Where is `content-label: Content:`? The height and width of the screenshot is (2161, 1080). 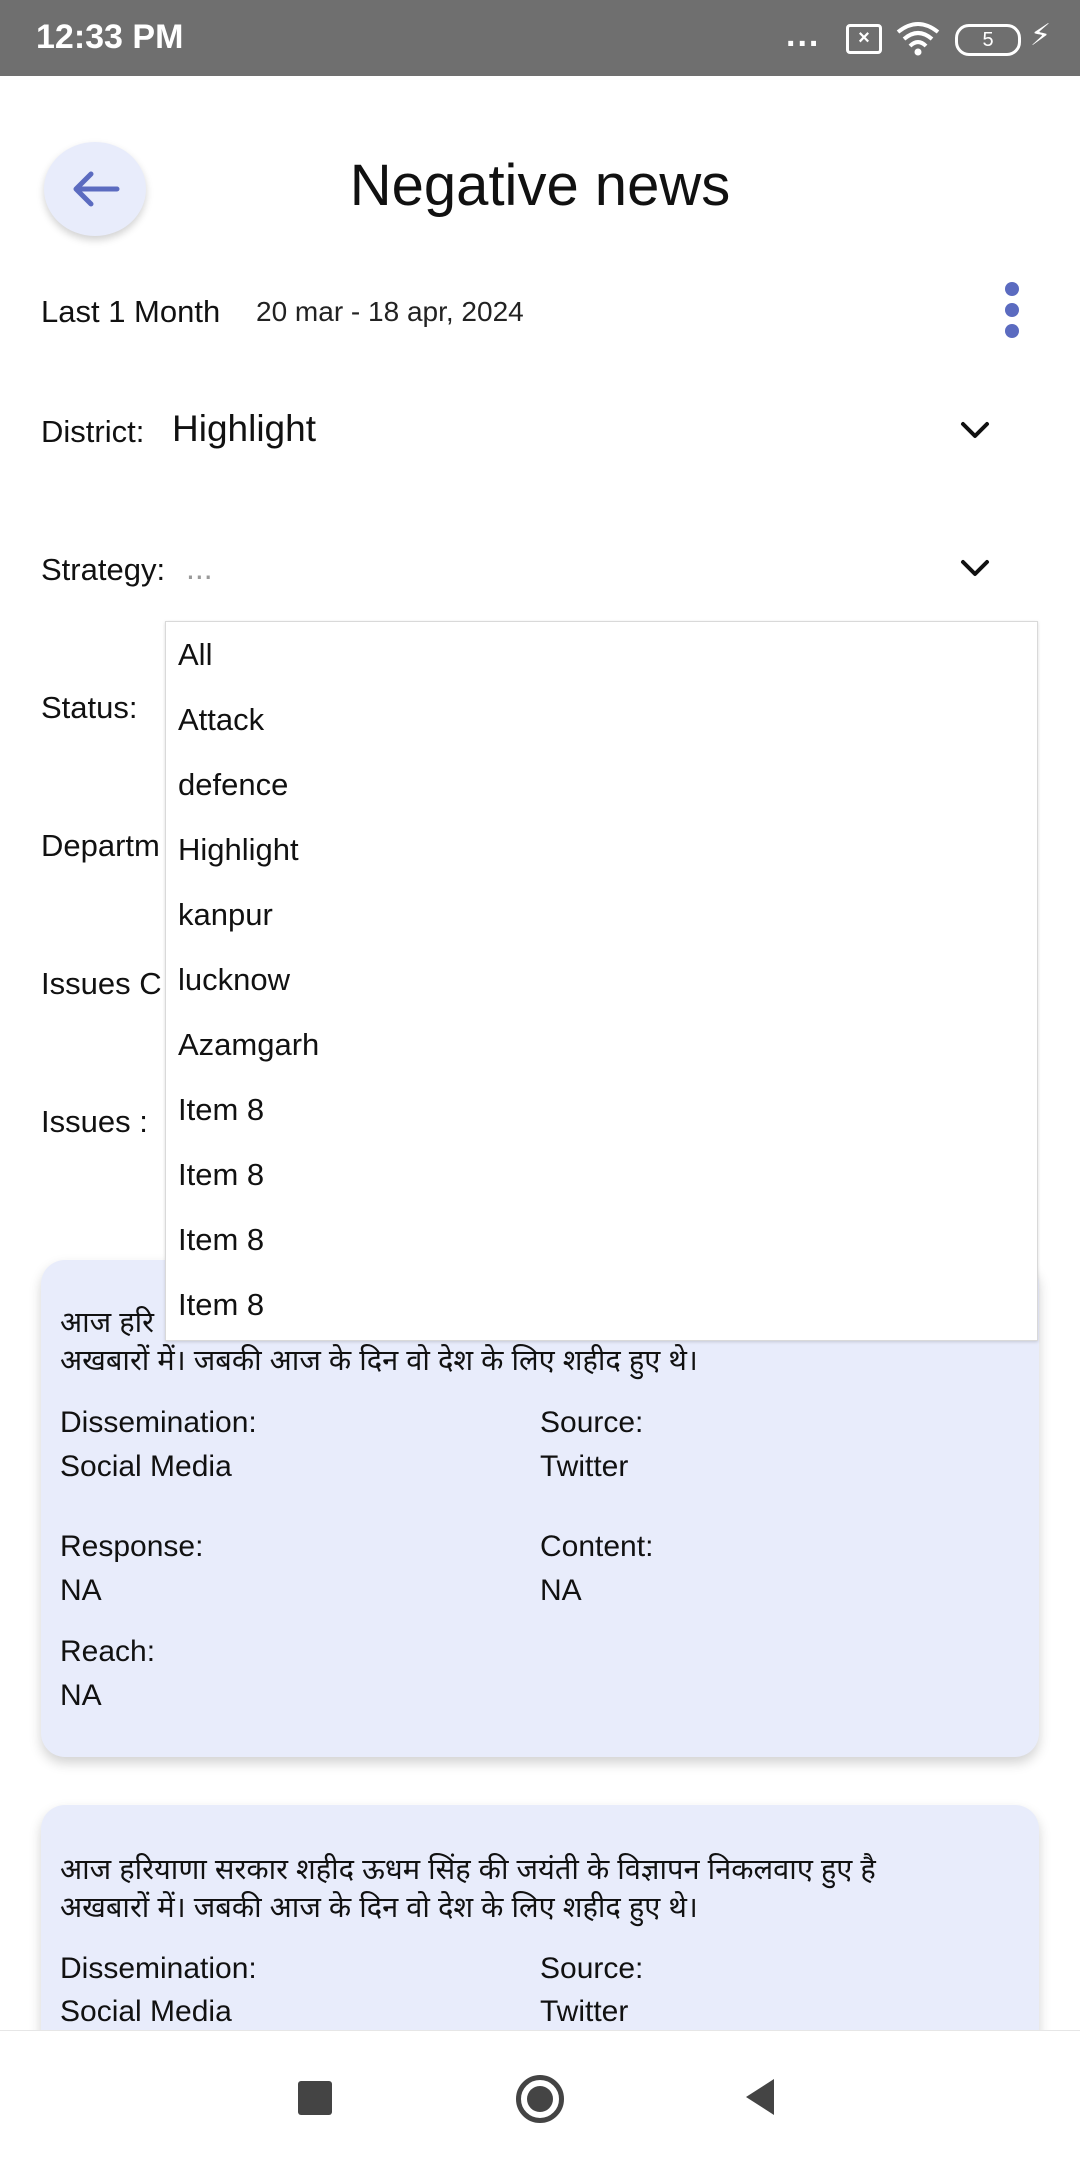 content-label: Content: is located at coordinates (597, 1546).